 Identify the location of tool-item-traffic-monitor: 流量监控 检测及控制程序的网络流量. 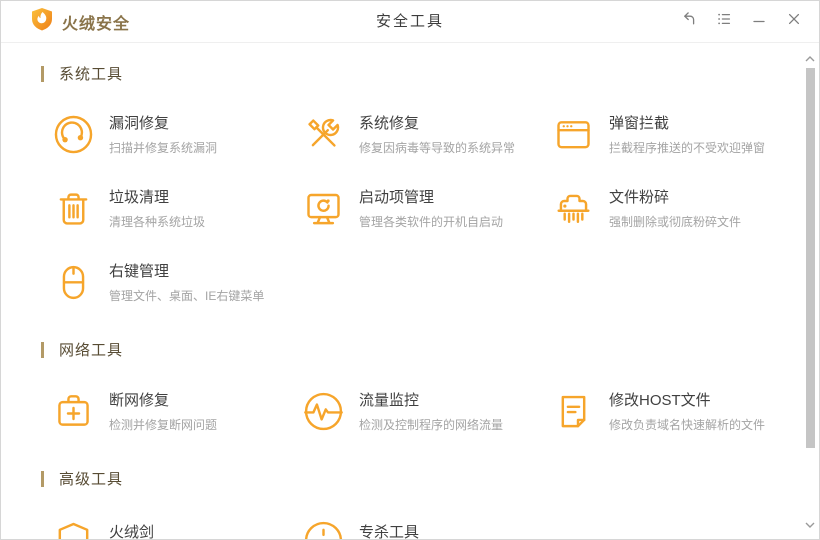
(426, 411).